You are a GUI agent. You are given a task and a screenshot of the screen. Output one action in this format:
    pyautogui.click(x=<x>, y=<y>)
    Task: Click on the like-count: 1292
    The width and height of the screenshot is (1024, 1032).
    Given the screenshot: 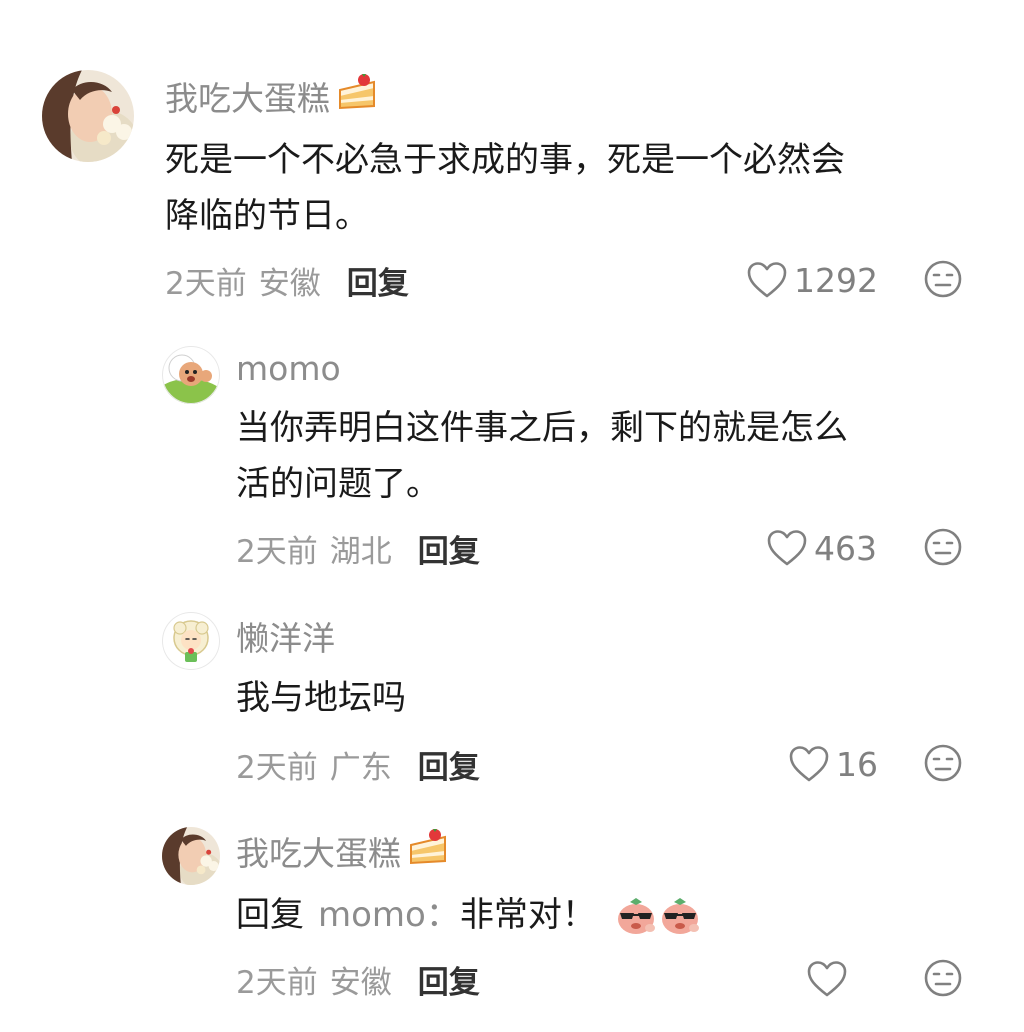 What is the action you would take?
    pyautogui.click(x=836, y=280)
    